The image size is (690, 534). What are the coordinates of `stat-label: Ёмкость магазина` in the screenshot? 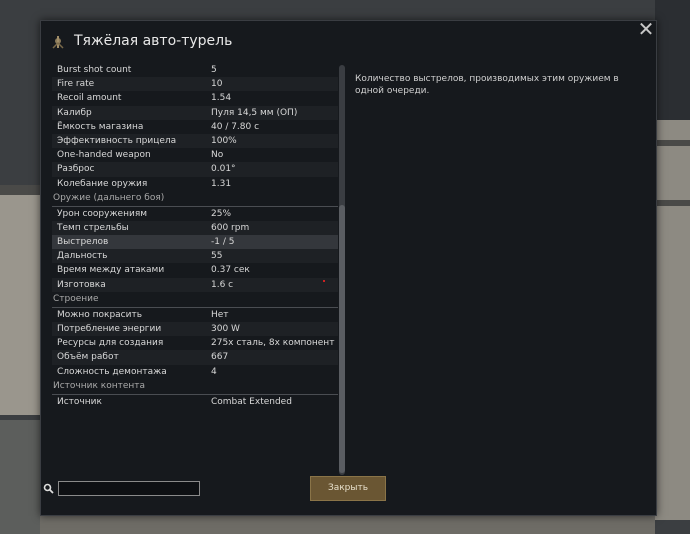 It's located at (100, 126).